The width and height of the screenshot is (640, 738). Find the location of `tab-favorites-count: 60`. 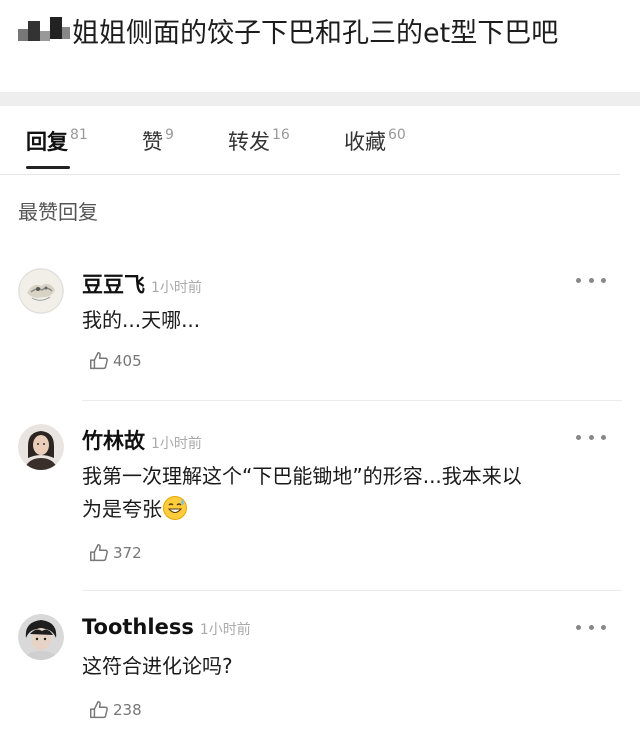

tab-favorites-count: 60 is located at coordinates (397, 135).